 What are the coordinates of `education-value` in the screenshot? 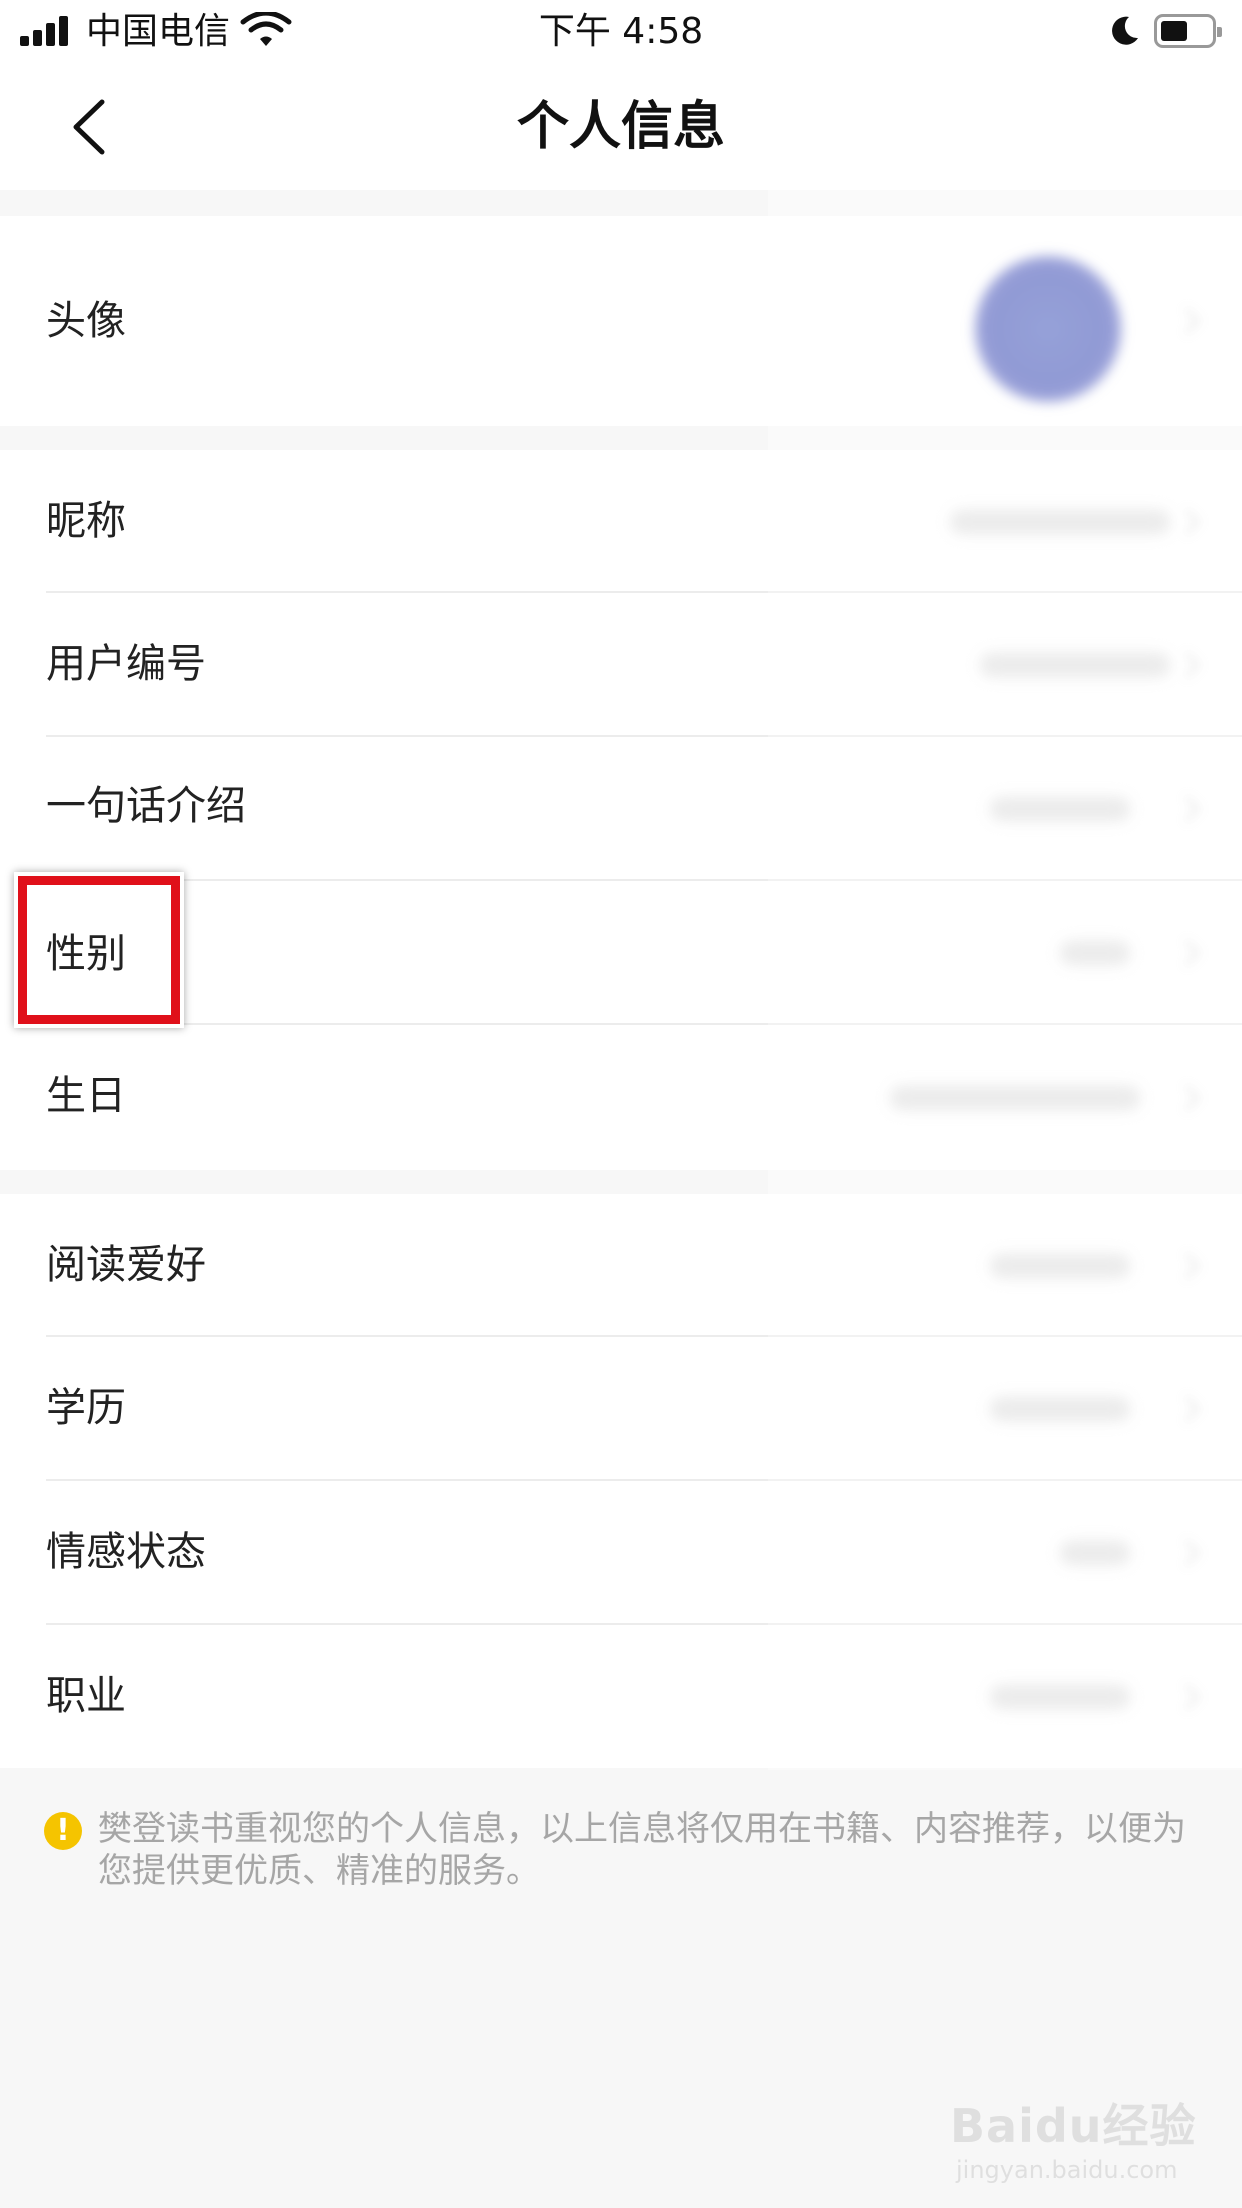 It's located at (1060, 1409).